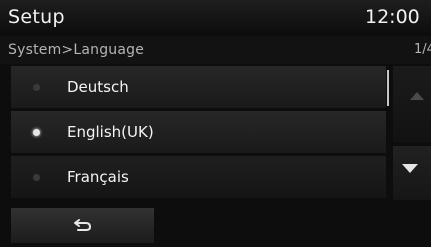 The height and width of the screenshot is (247, 435). Describe the element at coordinates (198, 177) in the screenshot. I see `language-item-francais: Français` at that location.